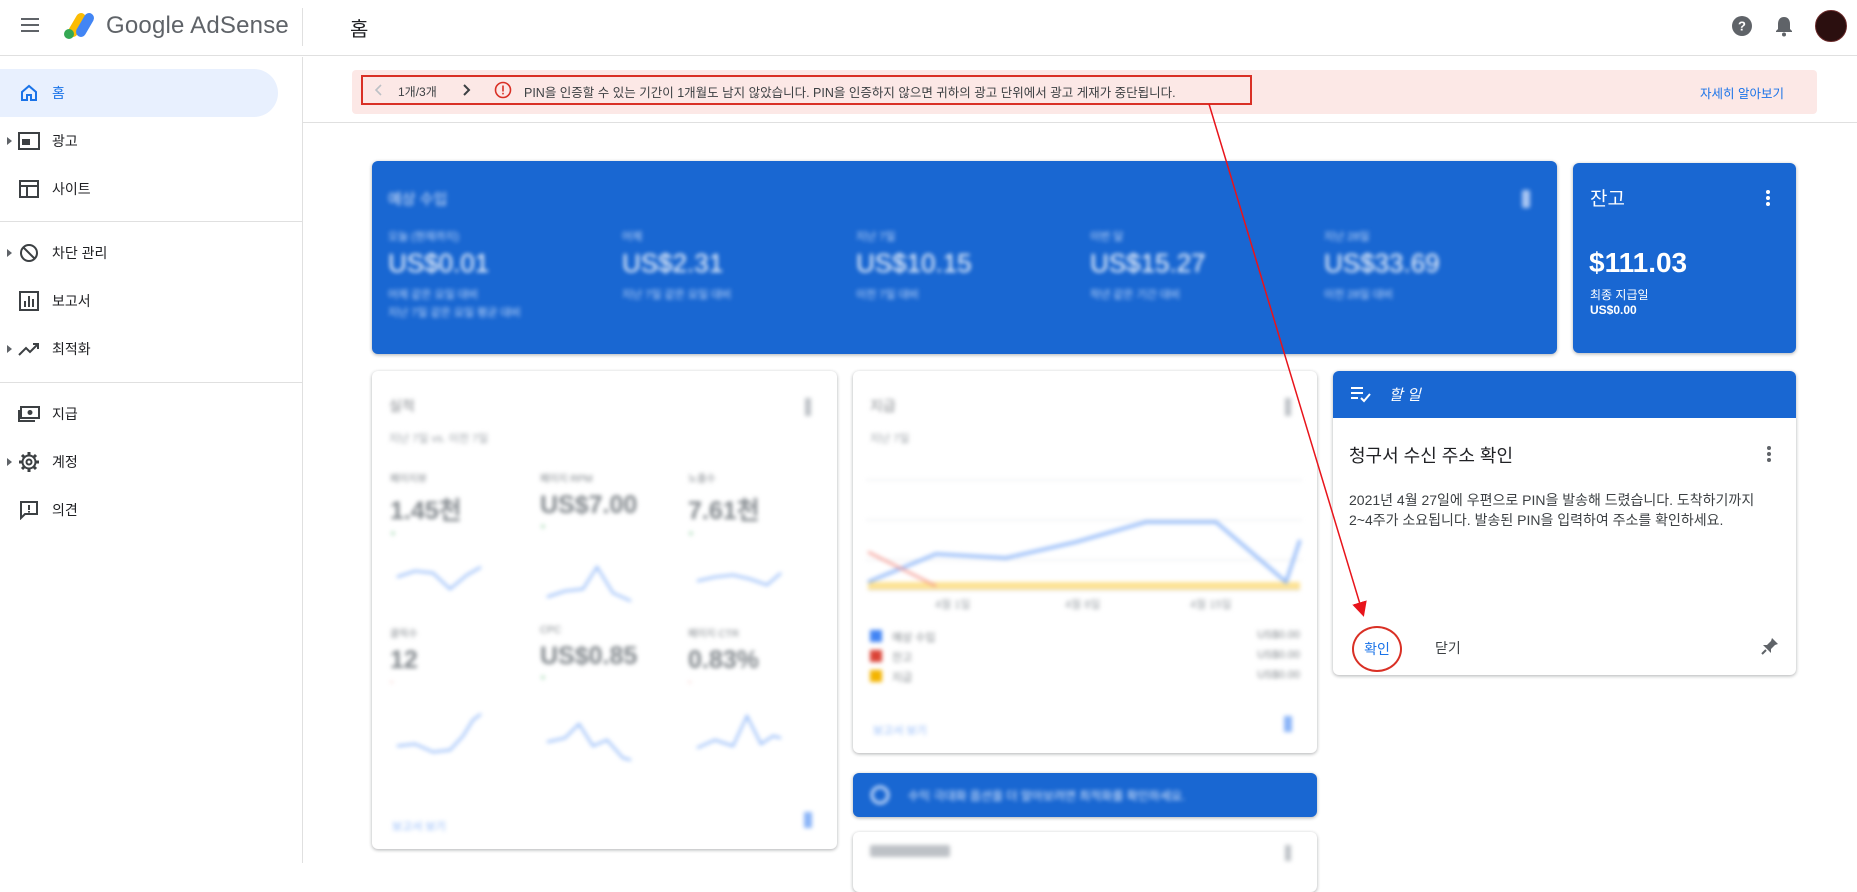 This screenshot has height=892, width=1857. Describe the element at coordinates (953, 605) in the screenshot. I see `x-axis-label: 4월 1일` at that location.